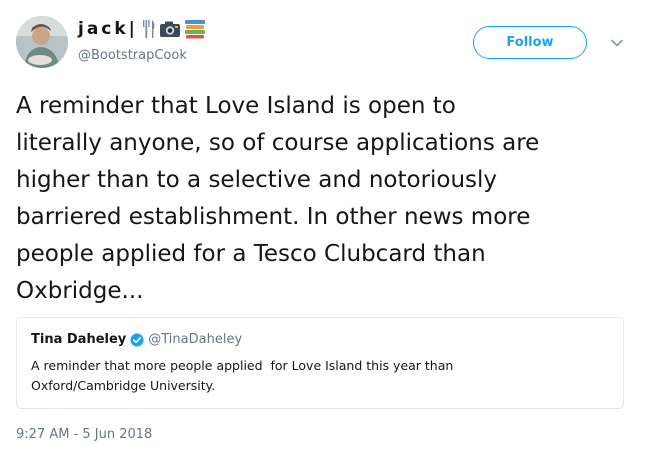  What do you see at coordinates (42, 42) in the screenshot?
I see `avatar` at bounding box center [42, 42].